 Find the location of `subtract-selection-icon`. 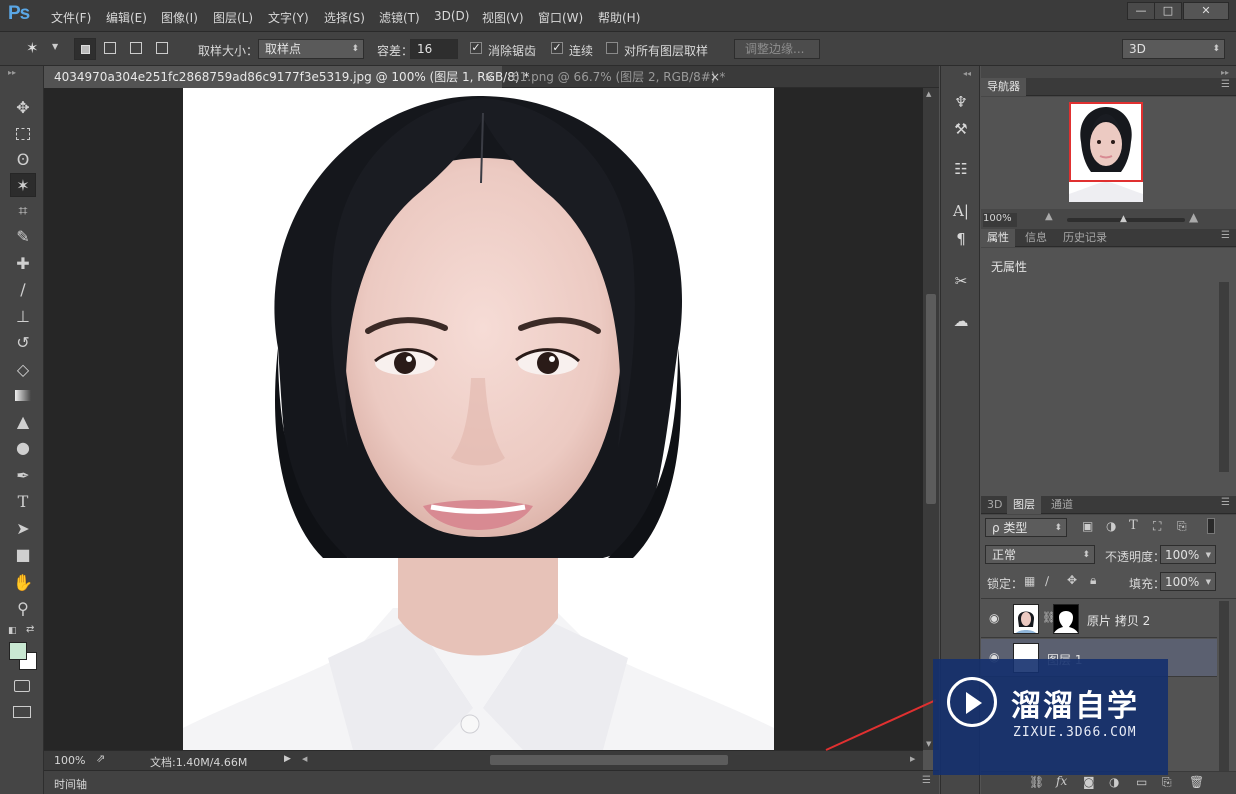

subtract-selection-icon is located at coordinates (136, 48).